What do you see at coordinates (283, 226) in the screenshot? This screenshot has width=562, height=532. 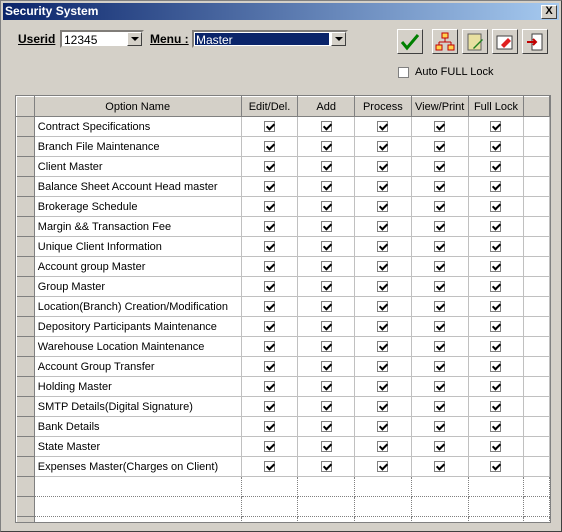 I see `table-row: Margin && Transaction Fee` at bounding box center [283, 226].